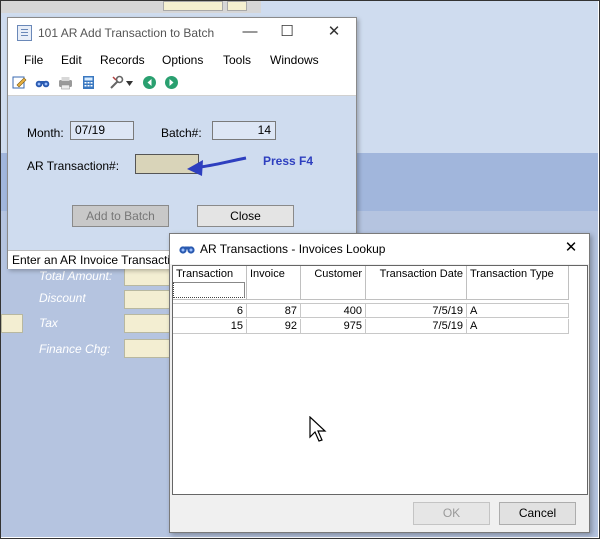  Describe the element at coordinates (333, 310) in the screenshot. I see `cell-customer: 400` at that location.